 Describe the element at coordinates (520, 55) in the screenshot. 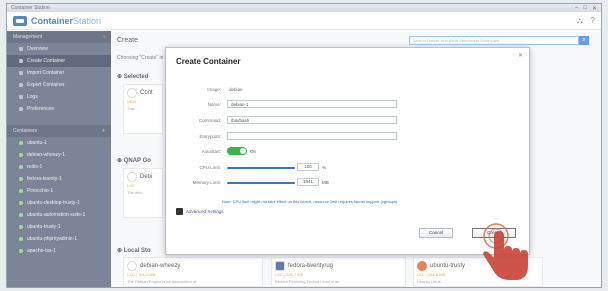

I see `close-icon: ✕` at that location.